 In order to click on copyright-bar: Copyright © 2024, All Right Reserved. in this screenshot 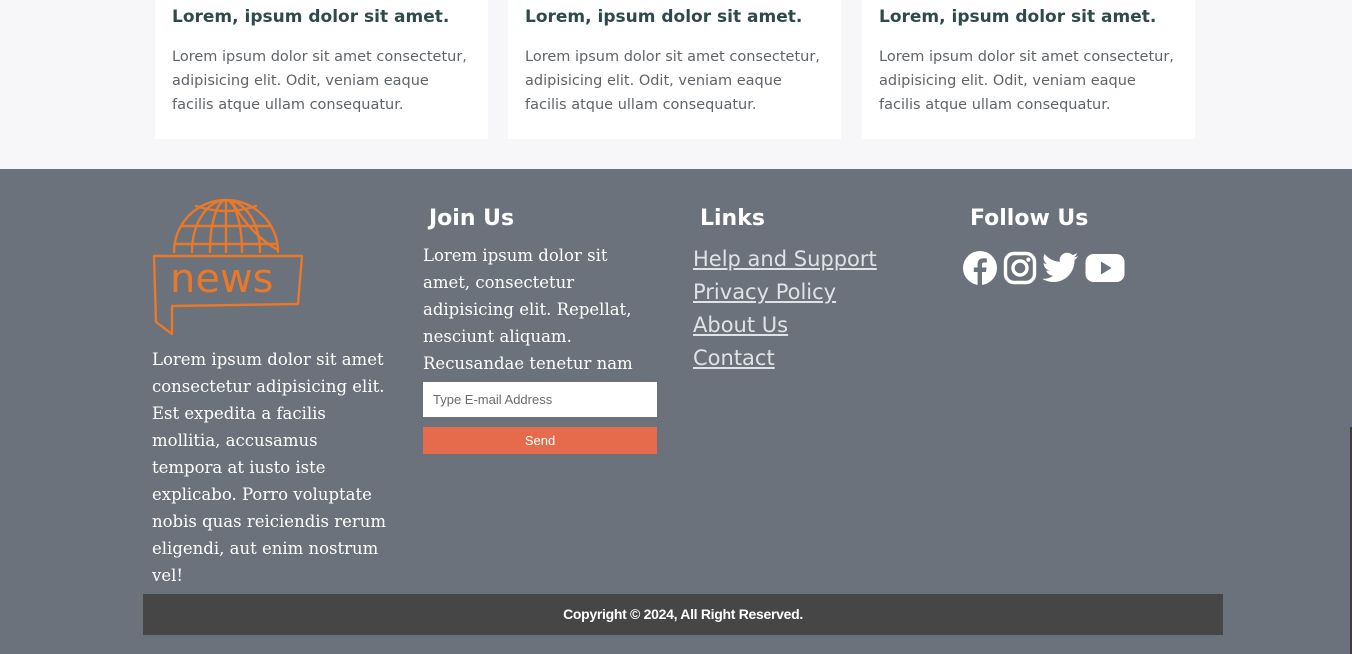, I will do `click(683, 614)`.